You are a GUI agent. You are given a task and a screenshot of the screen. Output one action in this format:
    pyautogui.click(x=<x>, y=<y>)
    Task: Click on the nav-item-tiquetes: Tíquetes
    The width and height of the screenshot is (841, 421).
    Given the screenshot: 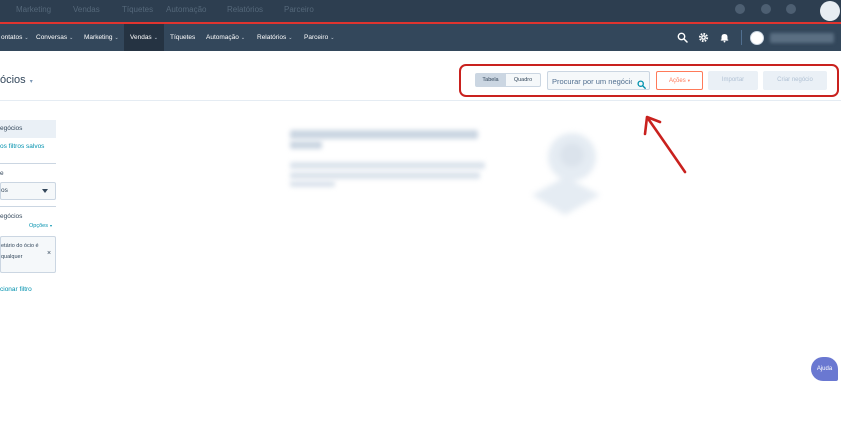 What is the action you would take?
    pyautogui.click(x=182, y=37)
    